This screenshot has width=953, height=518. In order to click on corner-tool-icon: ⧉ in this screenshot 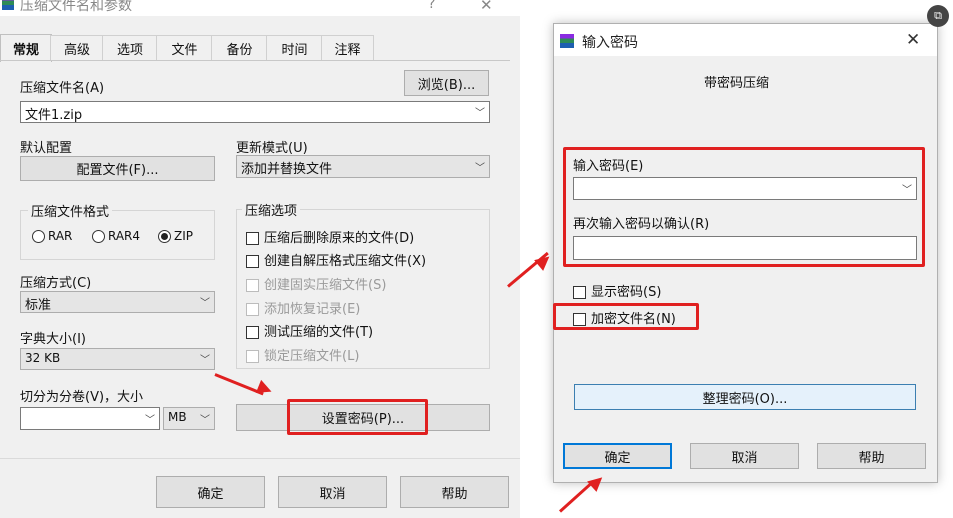, I will do `click(938, 16)`.